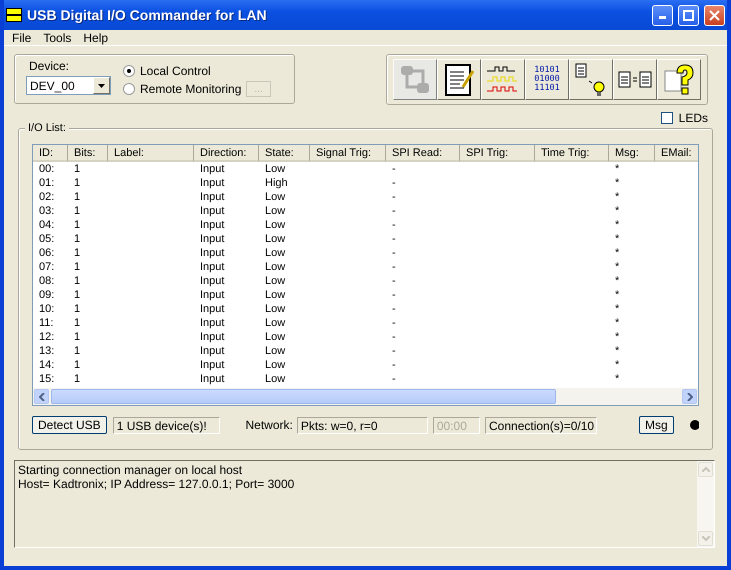  What do you see at coordinates (47, 183) in the screenshot?
I see `table-cell-text: 01:` at bounding box center [47, 183].